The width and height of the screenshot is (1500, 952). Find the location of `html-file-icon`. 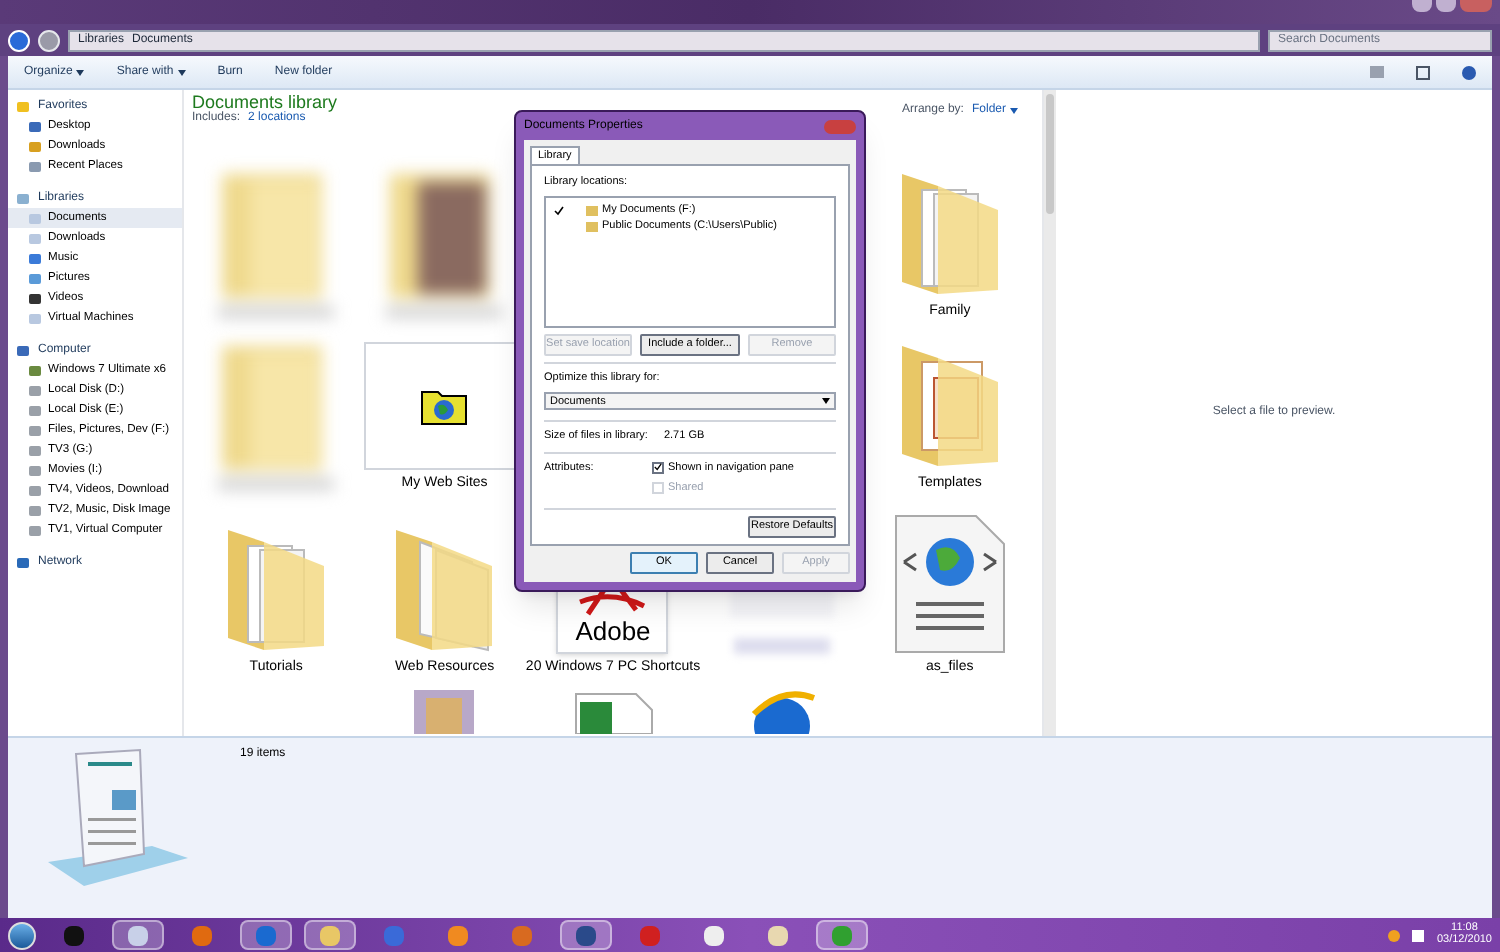

html-file-icon is located at coordinates (949, 583).